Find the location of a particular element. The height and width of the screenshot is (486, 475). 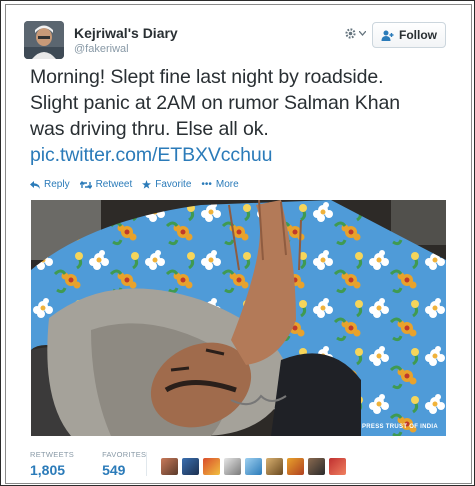

gear-menu-button is located at coordinates (355, 33).